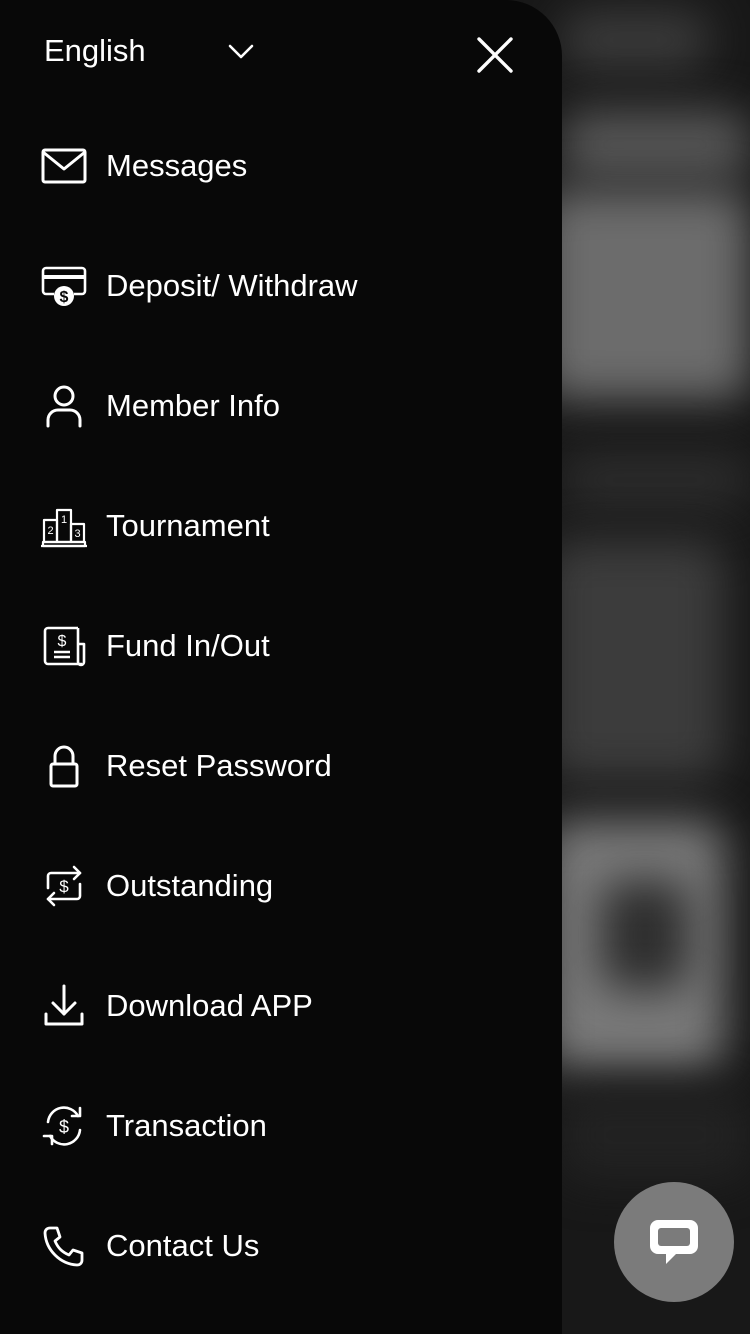 The image size is (750, 1334). Describe the element at coordinates (281, 1246) in the screenshot. I see `menu-item-contact-us: Contact Us` at that location.